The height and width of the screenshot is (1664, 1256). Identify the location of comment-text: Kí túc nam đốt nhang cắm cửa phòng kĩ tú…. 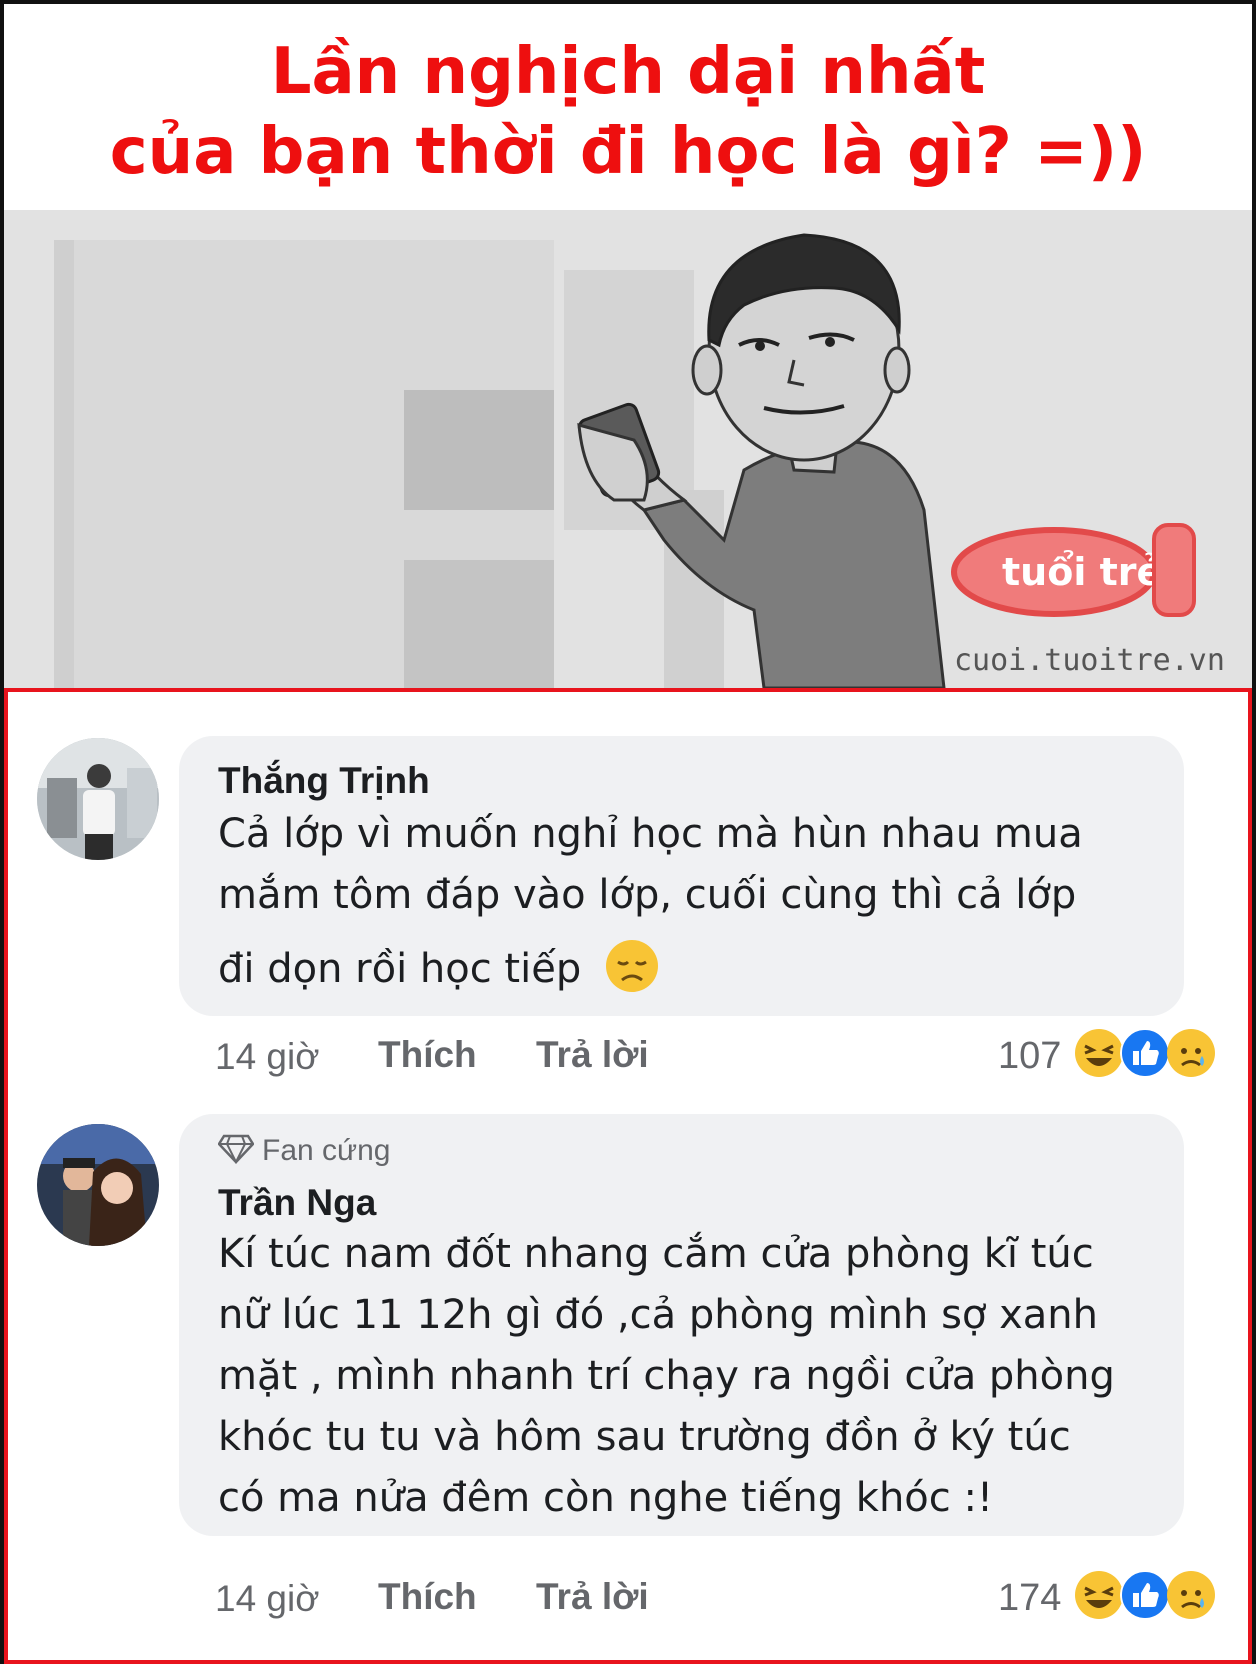
(666, 1376).